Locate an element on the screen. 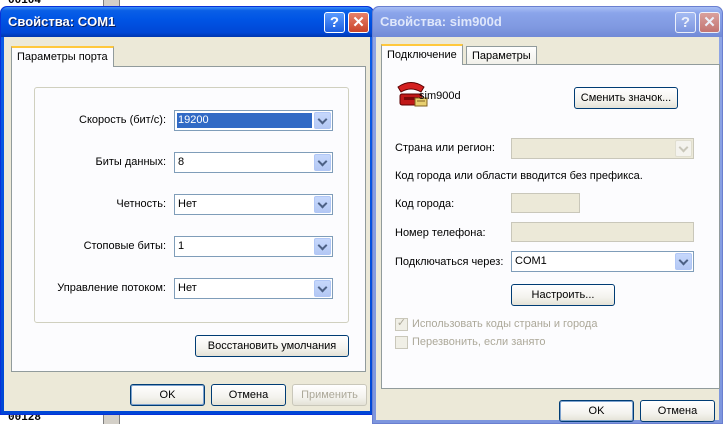 Image resolution: width=725 pixels, height=424 pixels. data-bits-value: 8 is located at coordinates (181, 162).